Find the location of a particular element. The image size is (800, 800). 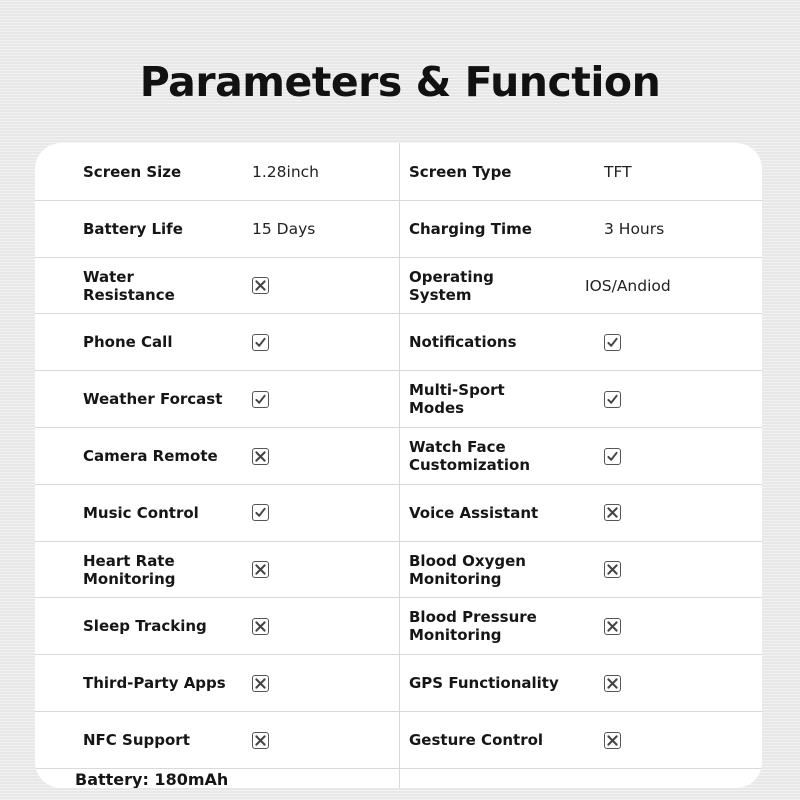

spec-value: 3 Hours is located at coordinates (634, 228).